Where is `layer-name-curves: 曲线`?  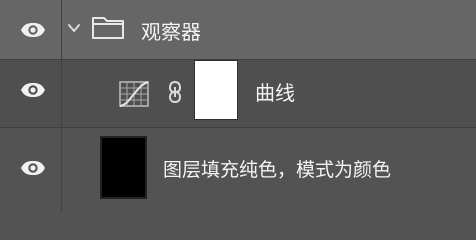 layer-name-curves: 曲线 is located at coordinates (275, 93).